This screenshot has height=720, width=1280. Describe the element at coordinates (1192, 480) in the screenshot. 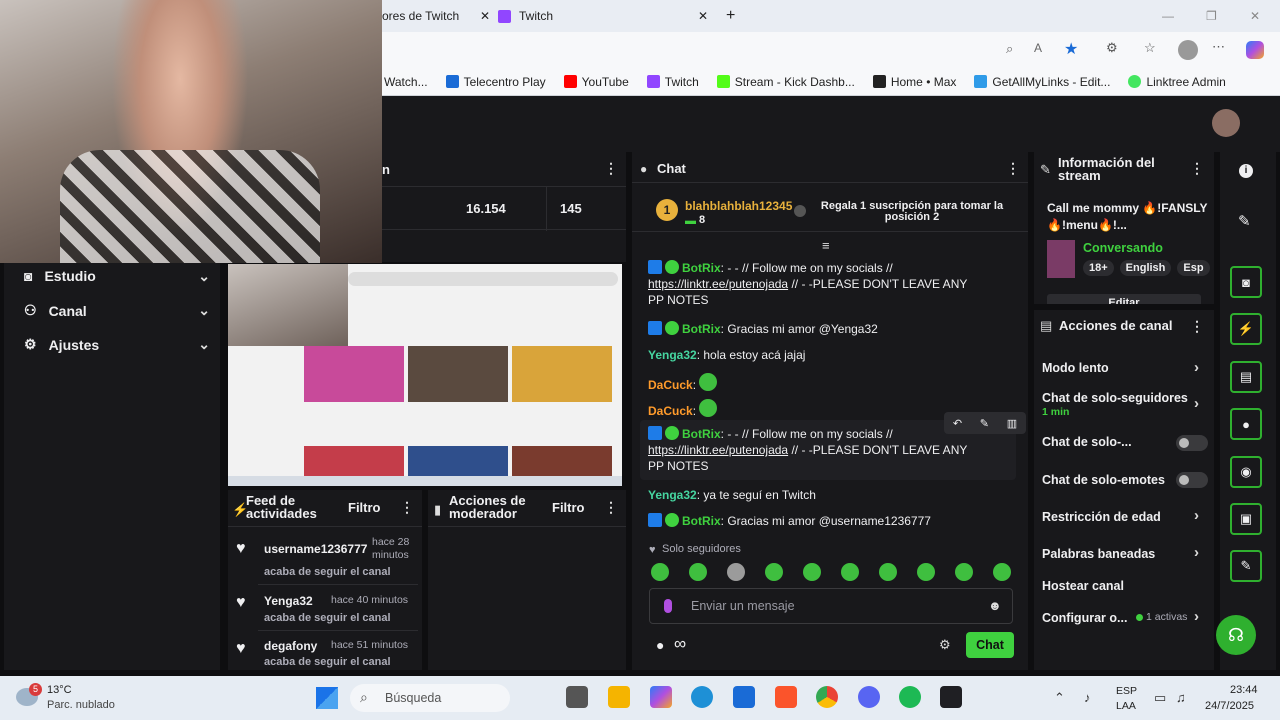

I see `emotes-only-toggle` at that location.